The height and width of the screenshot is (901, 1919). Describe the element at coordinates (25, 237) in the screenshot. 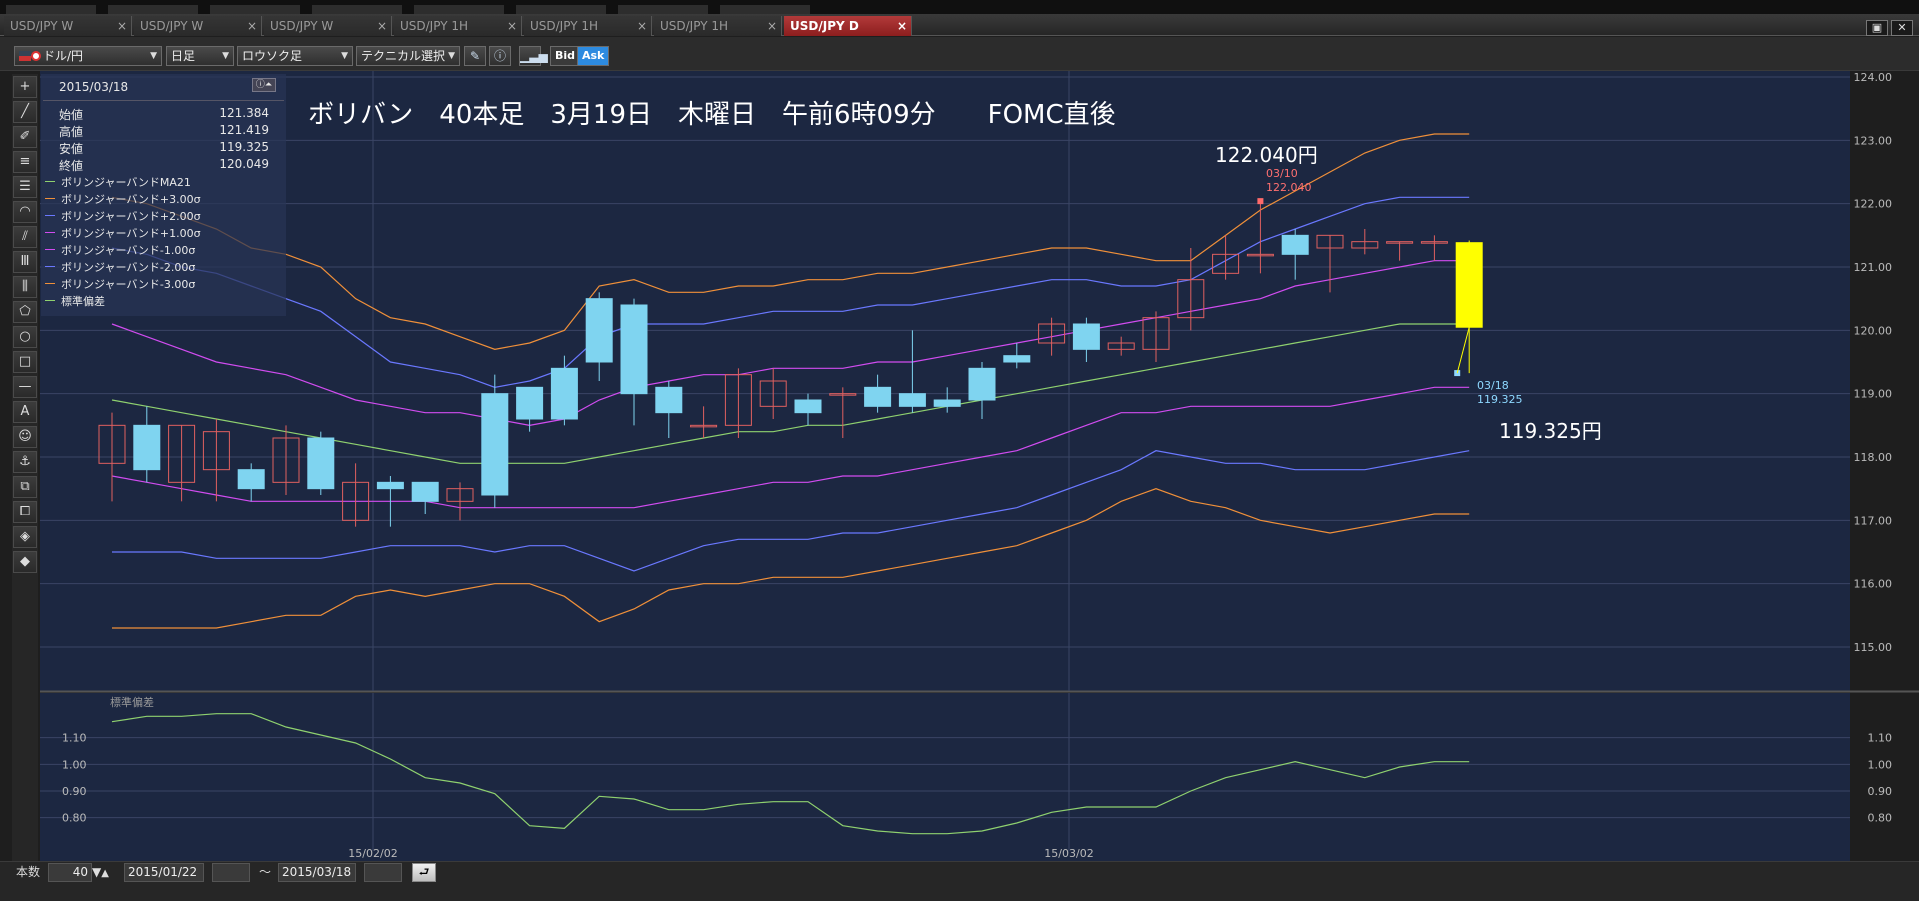

I see `drawing-tool-6-icon: ⫽` at that location.